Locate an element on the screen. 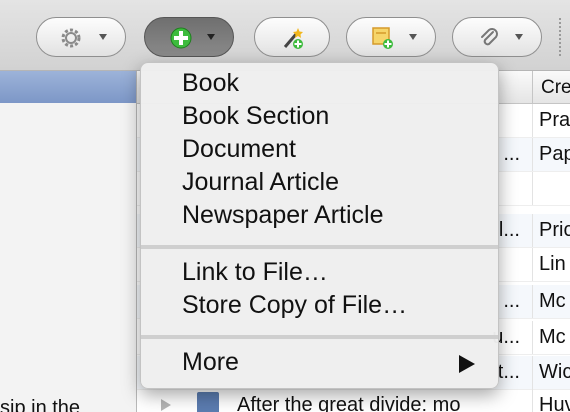  creator-cell: Pap is located at coordinates (554, 154).